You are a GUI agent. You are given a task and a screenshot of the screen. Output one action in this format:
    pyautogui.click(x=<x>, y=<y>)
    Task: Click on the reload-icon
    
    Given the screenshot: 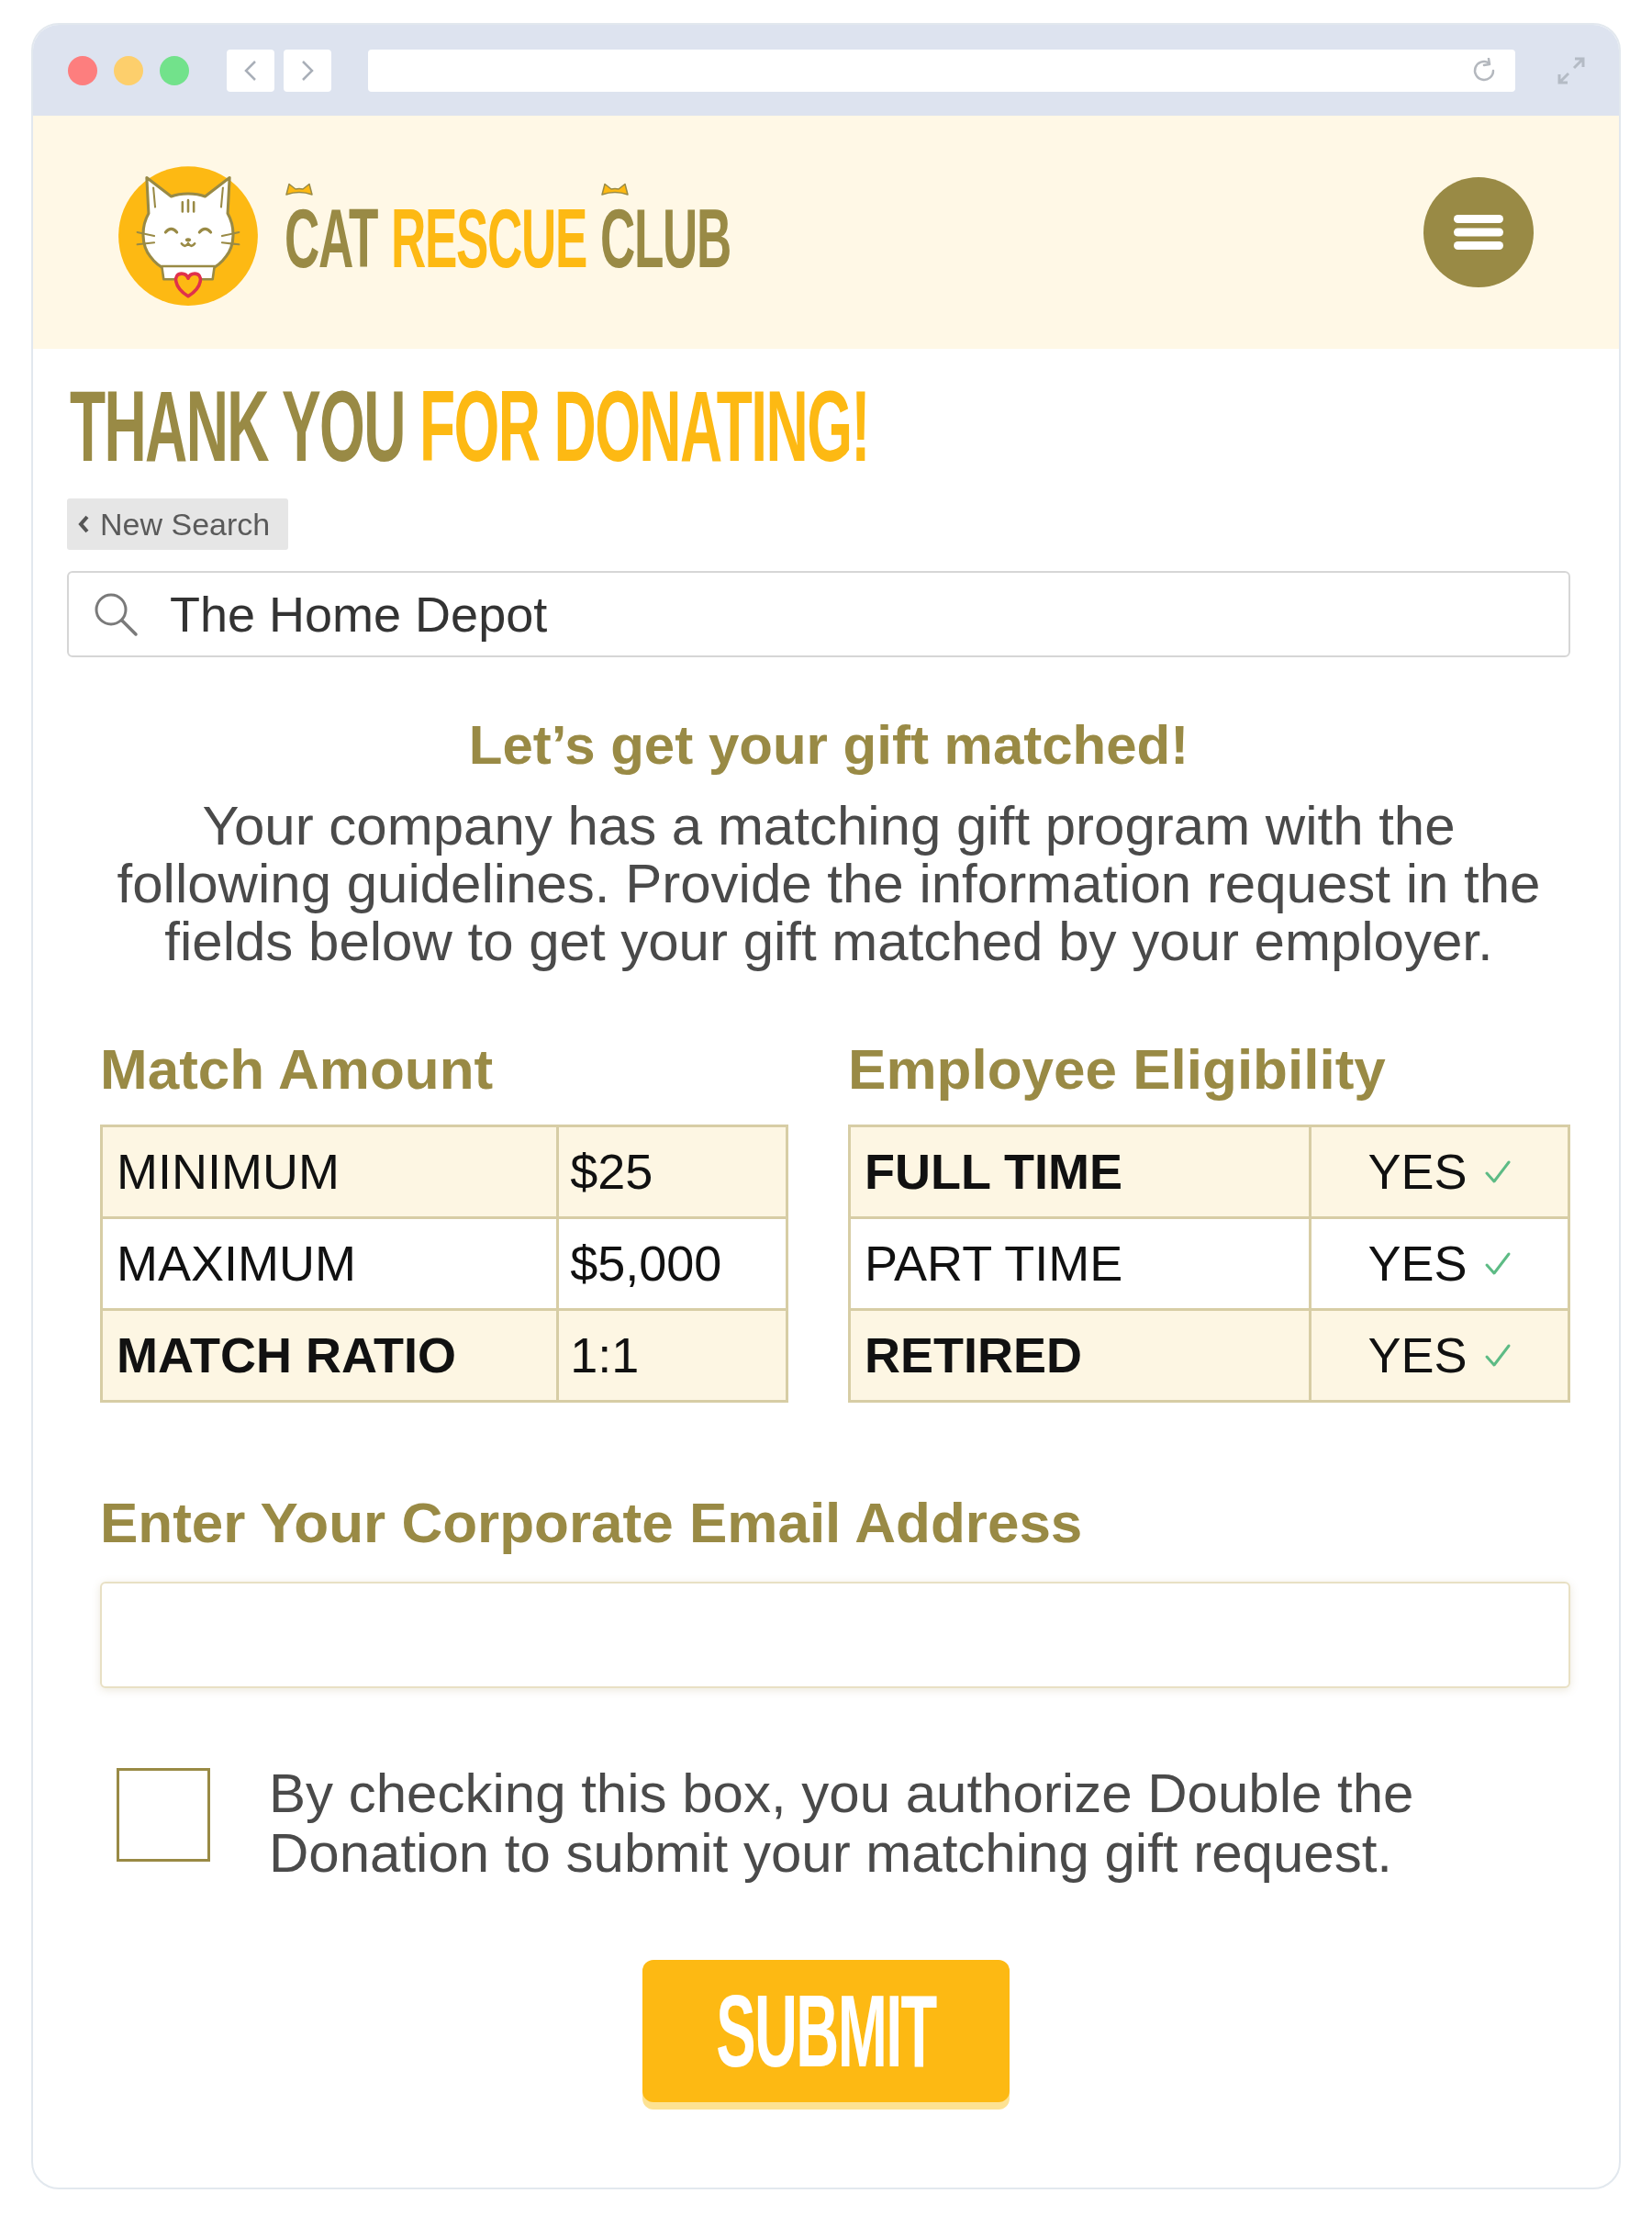 What is the action you would take?
    pyautogui.click(x=1484, y=70)
    